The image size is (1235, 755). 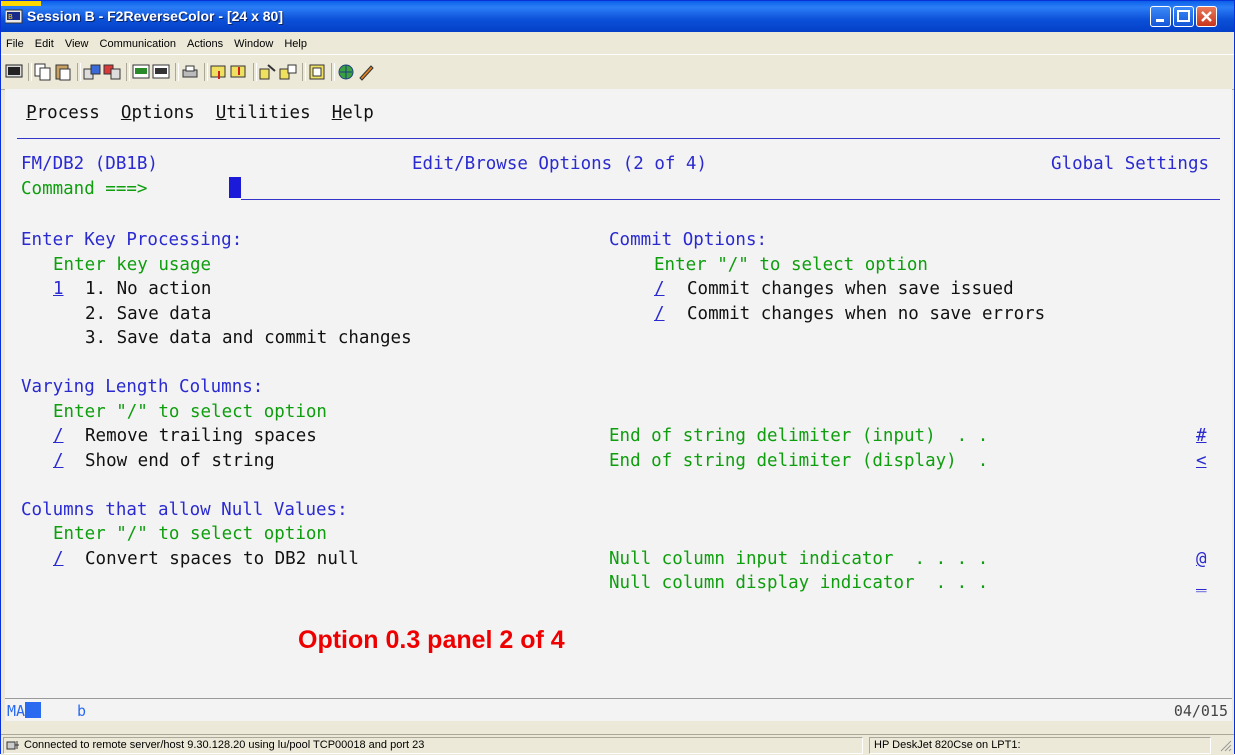 I want to click on printer-status: HP DeskJet 820Cse on LPT1:, so click(x=947, y=745).